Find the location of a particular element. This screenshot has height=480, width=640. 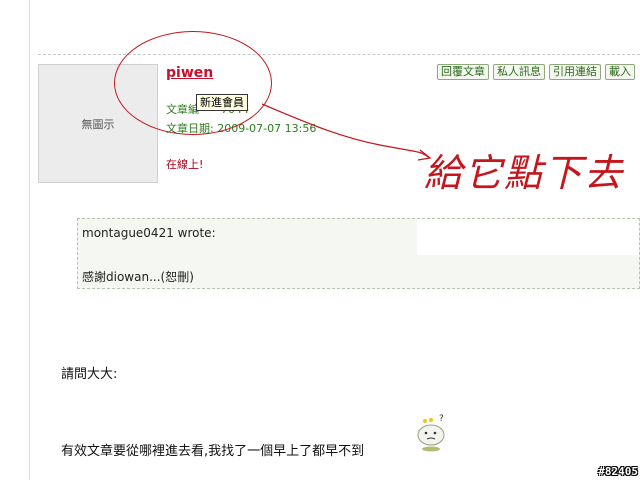

quote-text: 感謝diowan...(恕刪) is located at coordinates (138, 277).